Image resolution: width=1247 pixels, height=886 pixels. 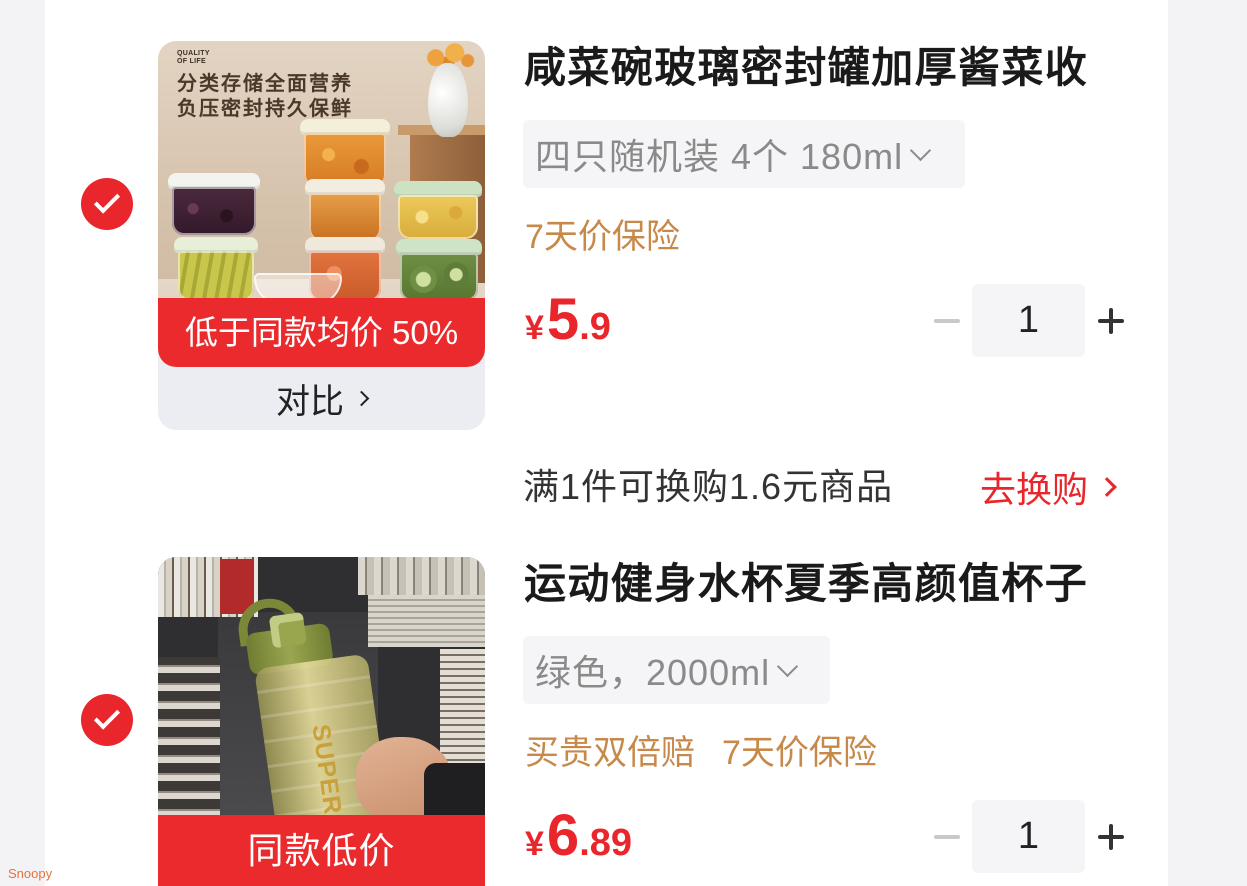 I want to click on spec-value: 绿色，2000ml, so click(x=653, y=672).